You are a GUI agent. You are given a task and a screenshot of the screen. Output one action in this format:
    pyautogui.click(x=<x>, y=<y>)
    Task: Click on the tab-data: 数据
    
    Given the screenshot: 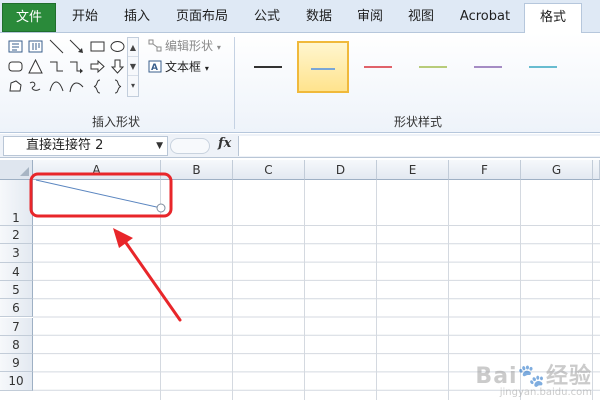 What is the action you would take?
    pyautogui.click(x=319, y=18)
    